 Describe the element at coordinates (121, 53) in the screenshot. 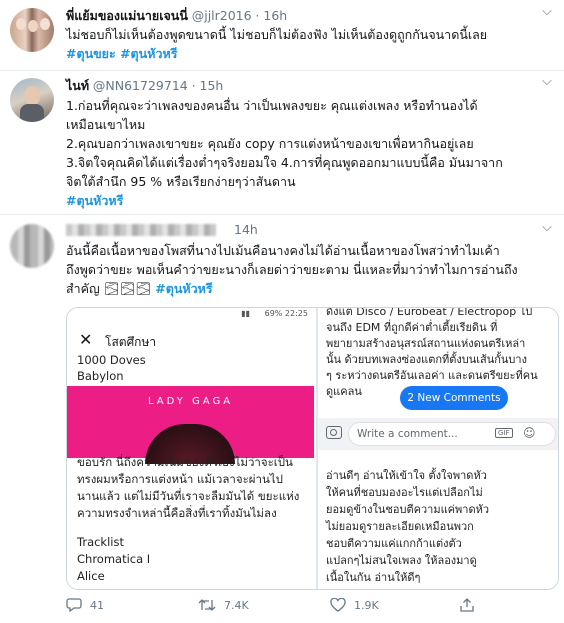

I see `hashtags: #ตุนขยะ #ตุนหัวหรี` at that location.